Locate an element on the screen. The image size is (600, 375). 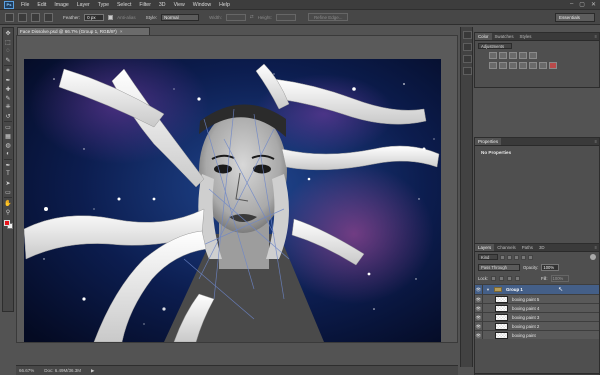
tab-color: Color is located at coordinates (483, 36).